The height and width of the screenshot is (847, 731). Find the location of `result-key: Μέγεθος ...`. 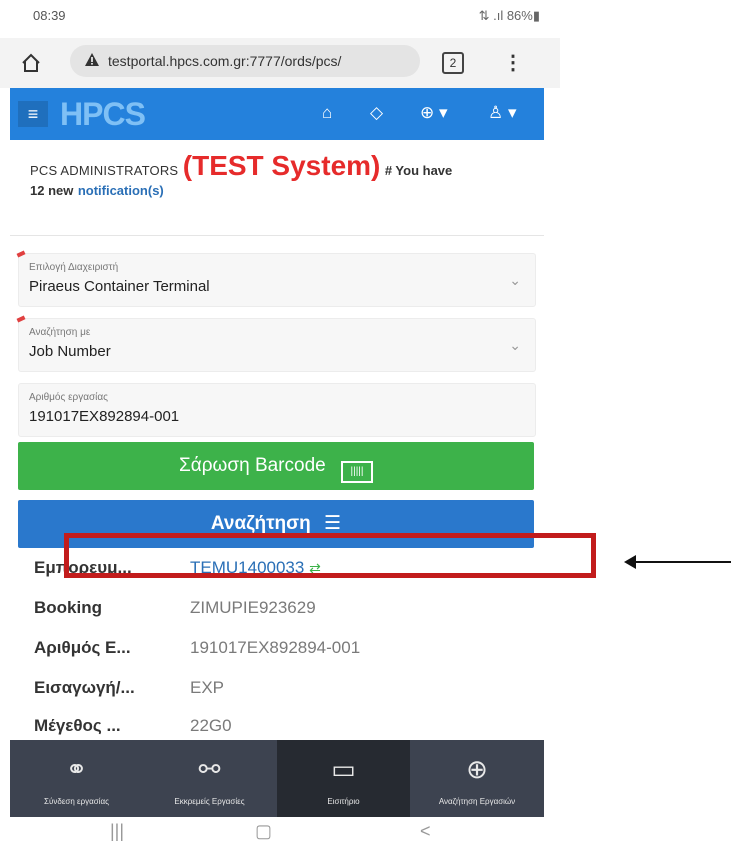

result-key: Μέγεθος ... is located at coordinates (77, 725).